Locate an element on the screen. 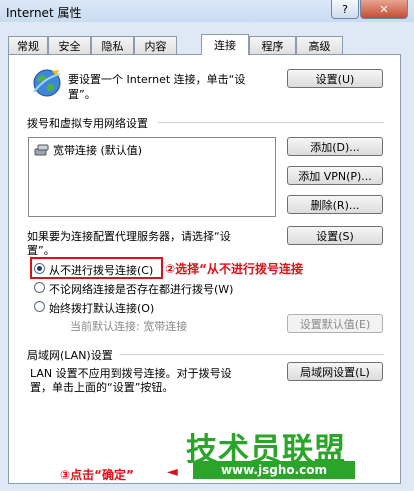 The height and width of the screenshot is (491, 414). proxy-text-1: 如果要为连接配置代理服务器，请选择“设 is located at coordinates (129, 236).